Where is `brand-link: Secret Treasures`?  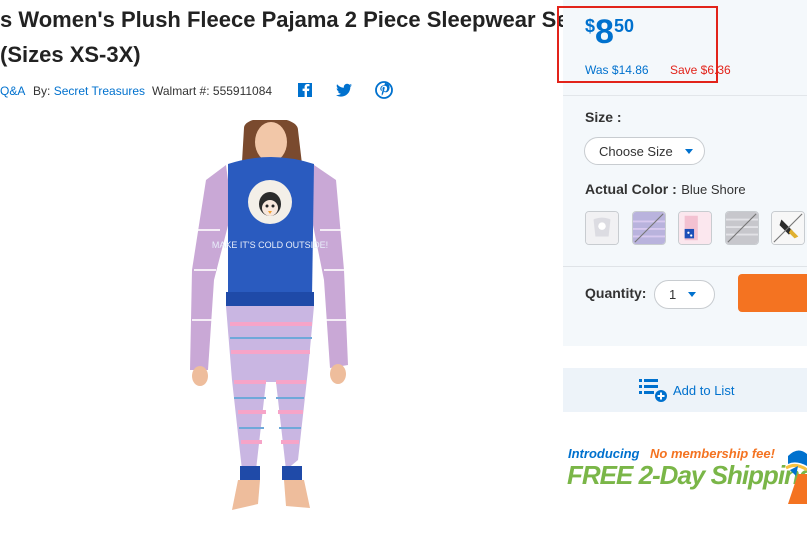 brand-link: Secret Treasures is located at coordinates (99, 91).